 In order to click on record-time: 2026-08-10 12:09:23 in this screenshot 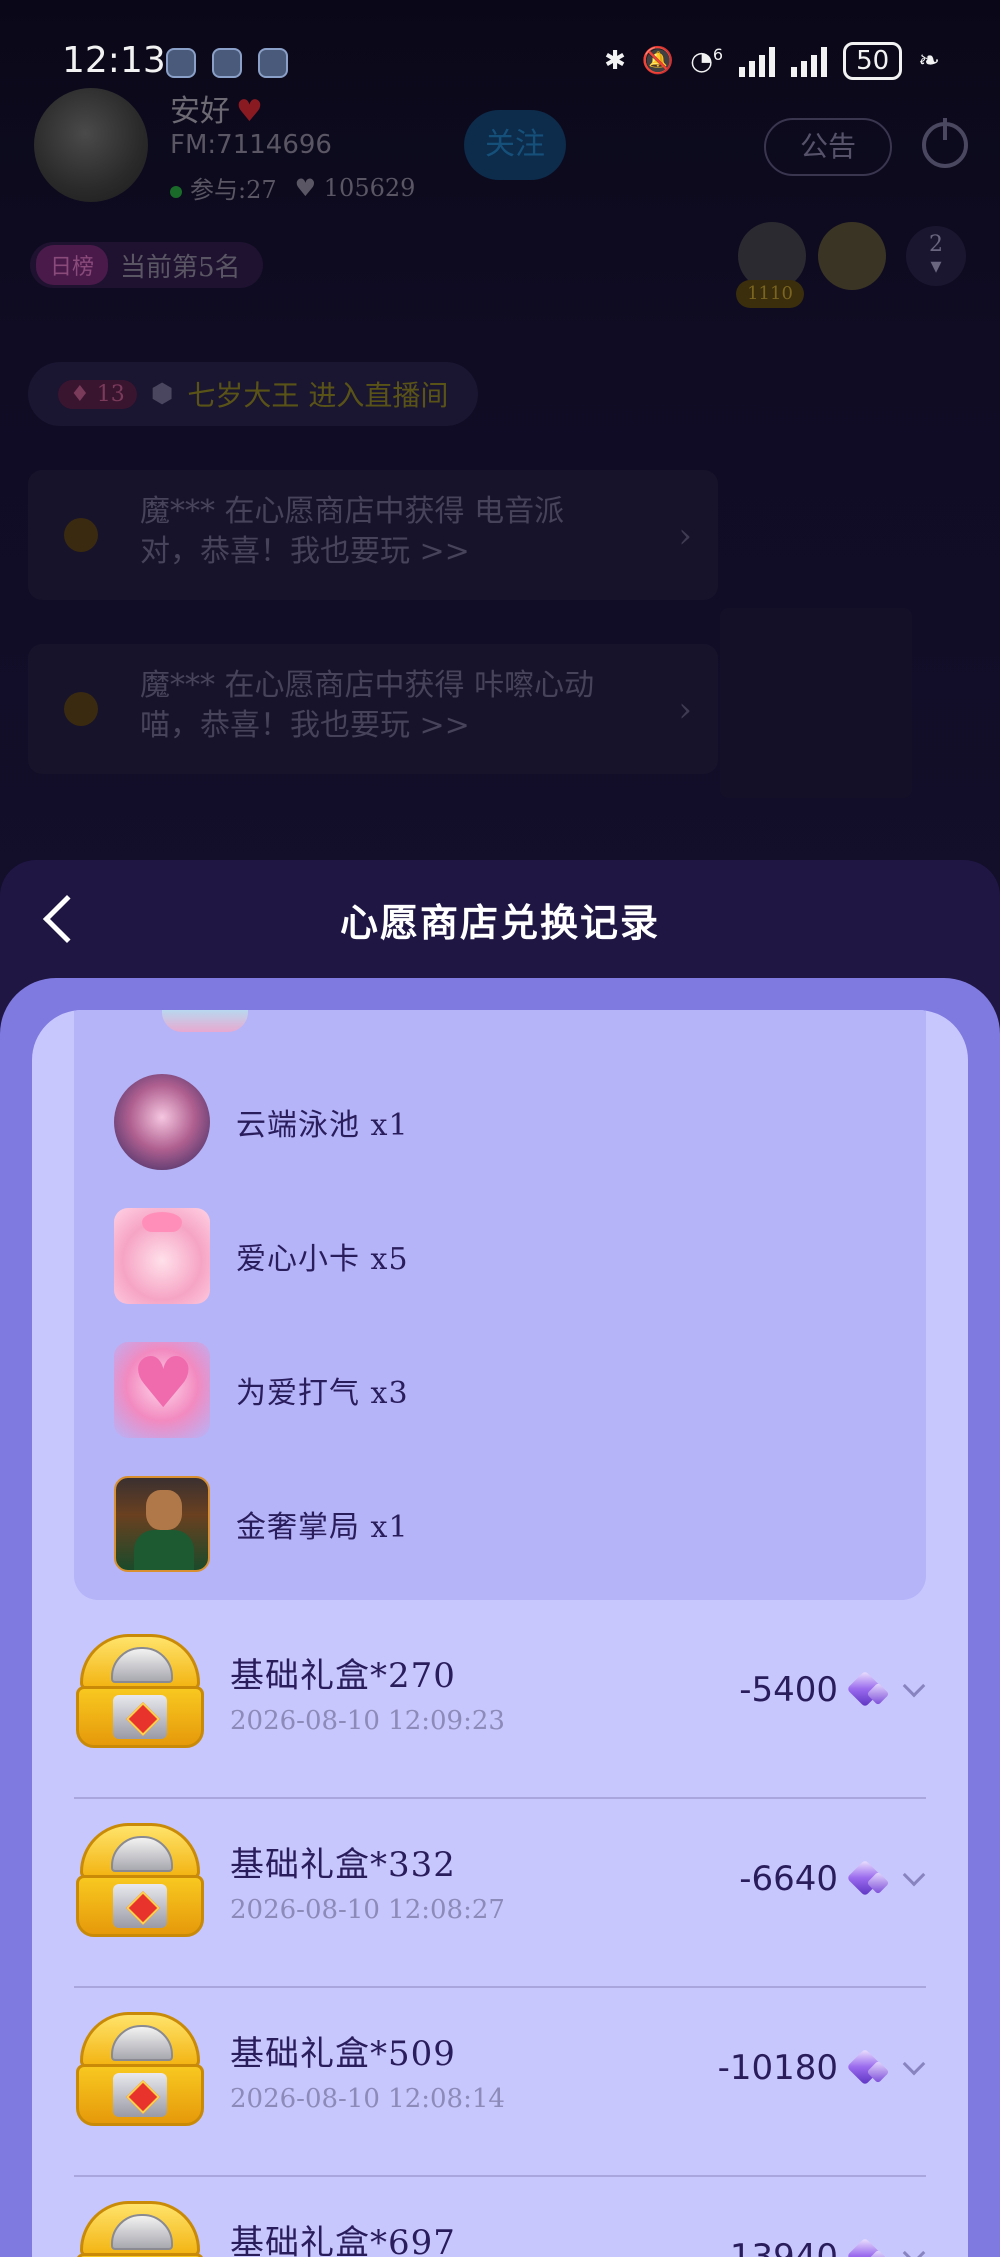, I will do `click(367, 1721)`.